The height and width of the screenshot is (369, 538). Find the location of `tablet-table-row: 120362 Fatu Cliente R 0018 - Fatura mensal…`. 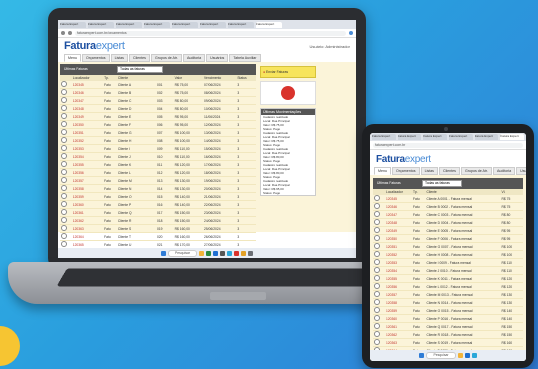

tablet-table-row: 120362 Fatu Cliente R 0018 - Fatura mensal… is located at coordinates (448, 334).